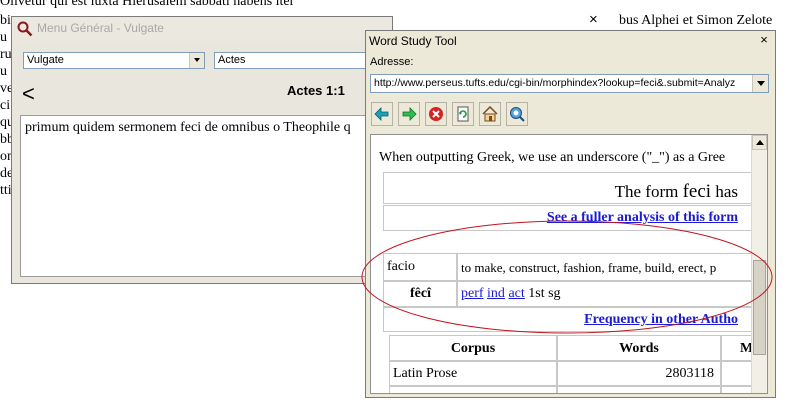 Image resolution: width=786 pixels, height=405 pixels. What do you see at coordinates (473, 373) in the screenshot?
I see `table-row-corpus: Latin Prose` at bounding box center [473, 373].